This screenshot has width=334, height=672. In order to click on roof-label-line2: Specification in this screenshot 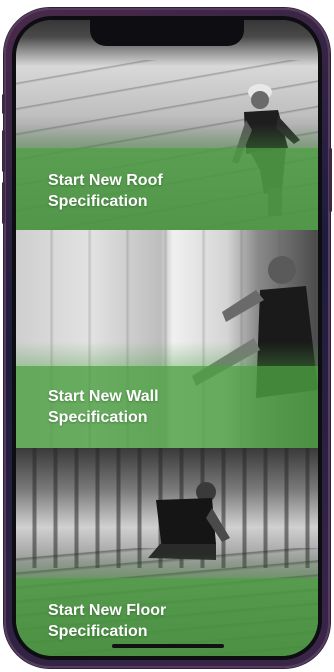, I will do `click(98, 201)`.